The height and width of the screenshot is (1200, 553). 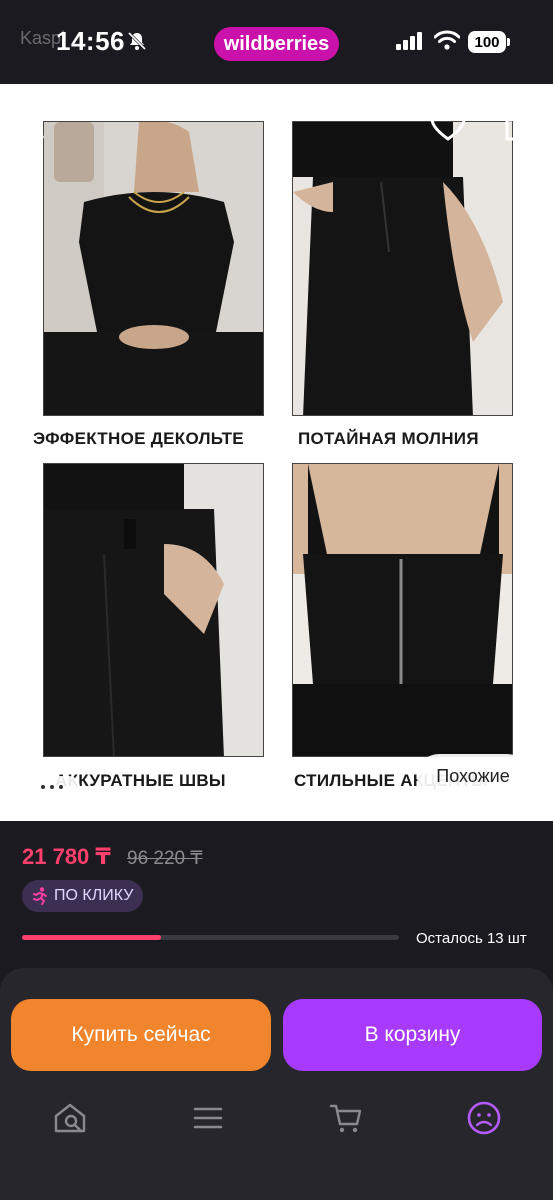 What do you see at coordinates (94, 895) in the screenshot?
I see `promo-label: ПО КЛИКУ` at bounding box center [94, 895].